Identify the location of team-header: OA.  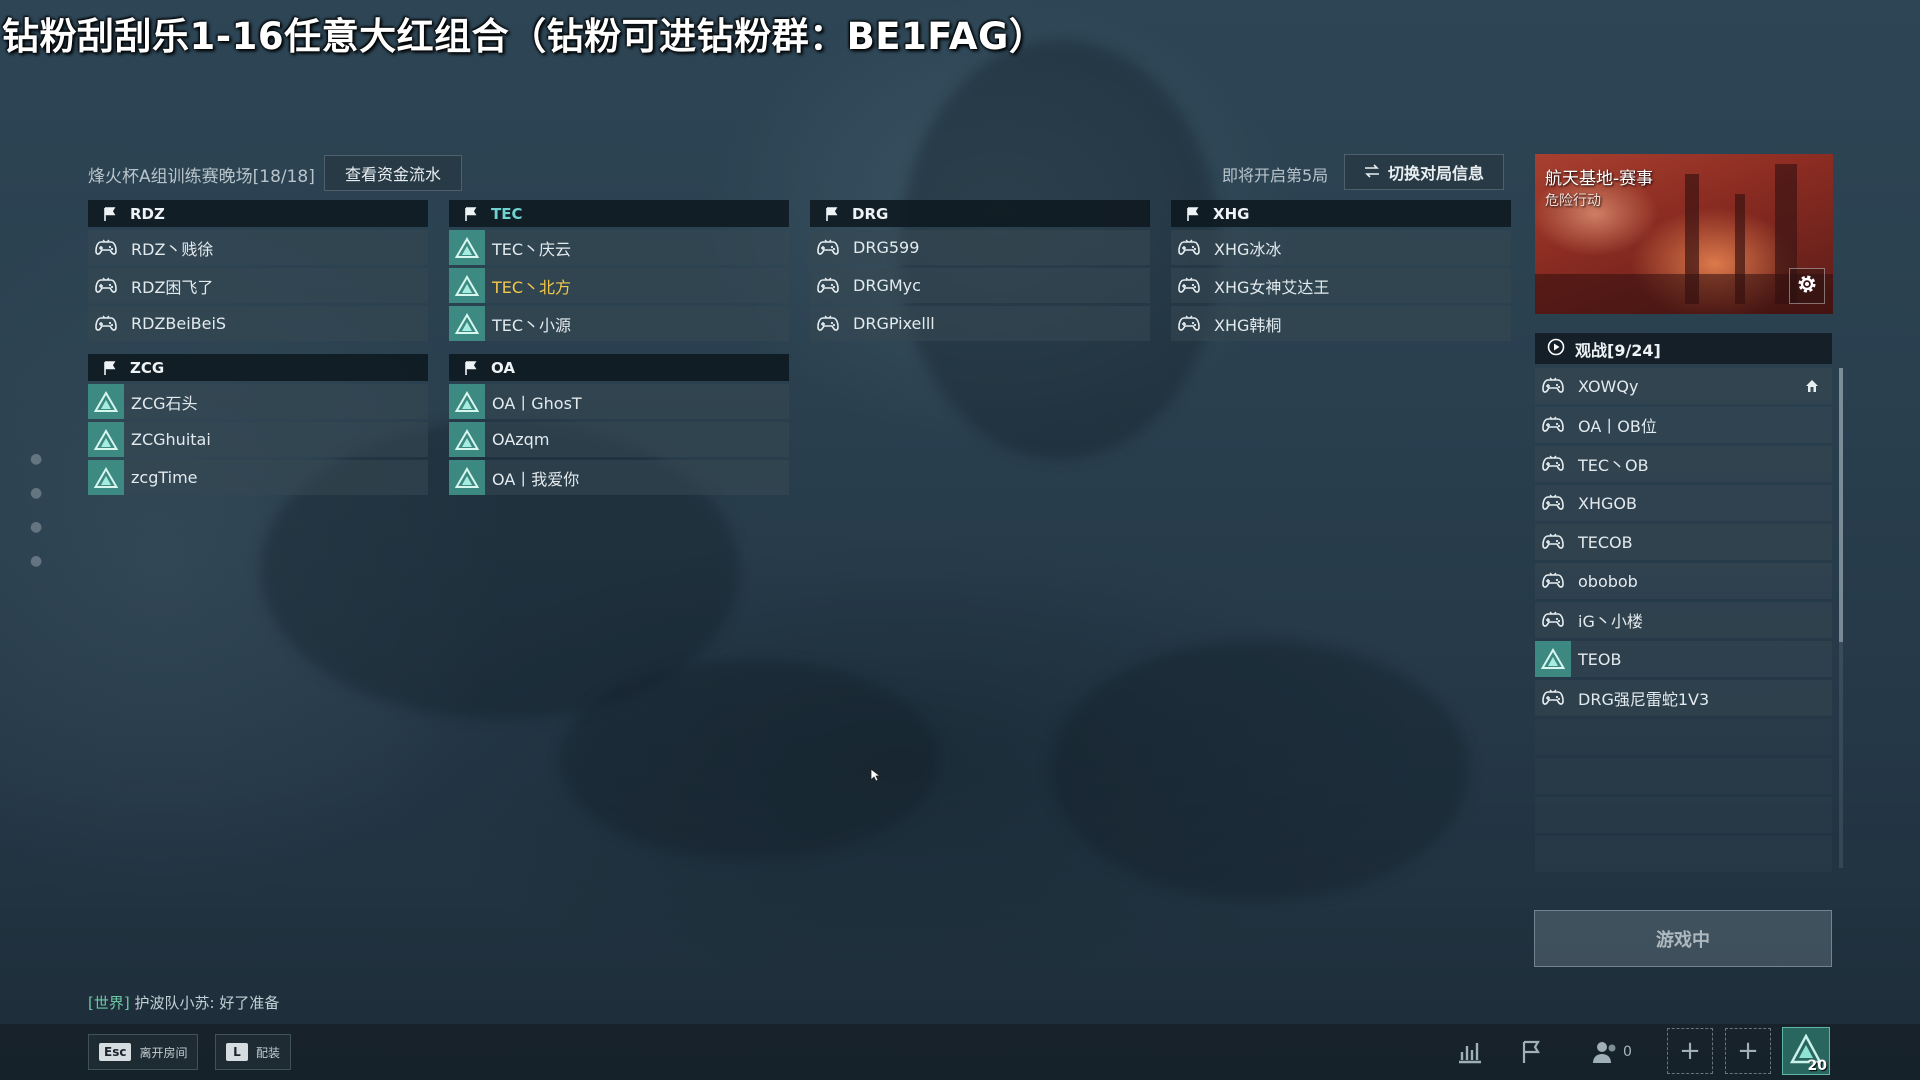
(619, 367).